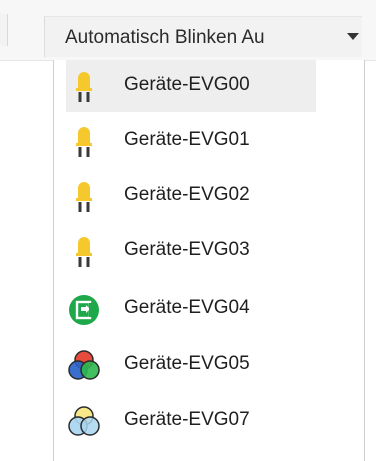 The image size is (376, 461). I want to click on list-item: Geräte-EVG04, so click(191, 309).